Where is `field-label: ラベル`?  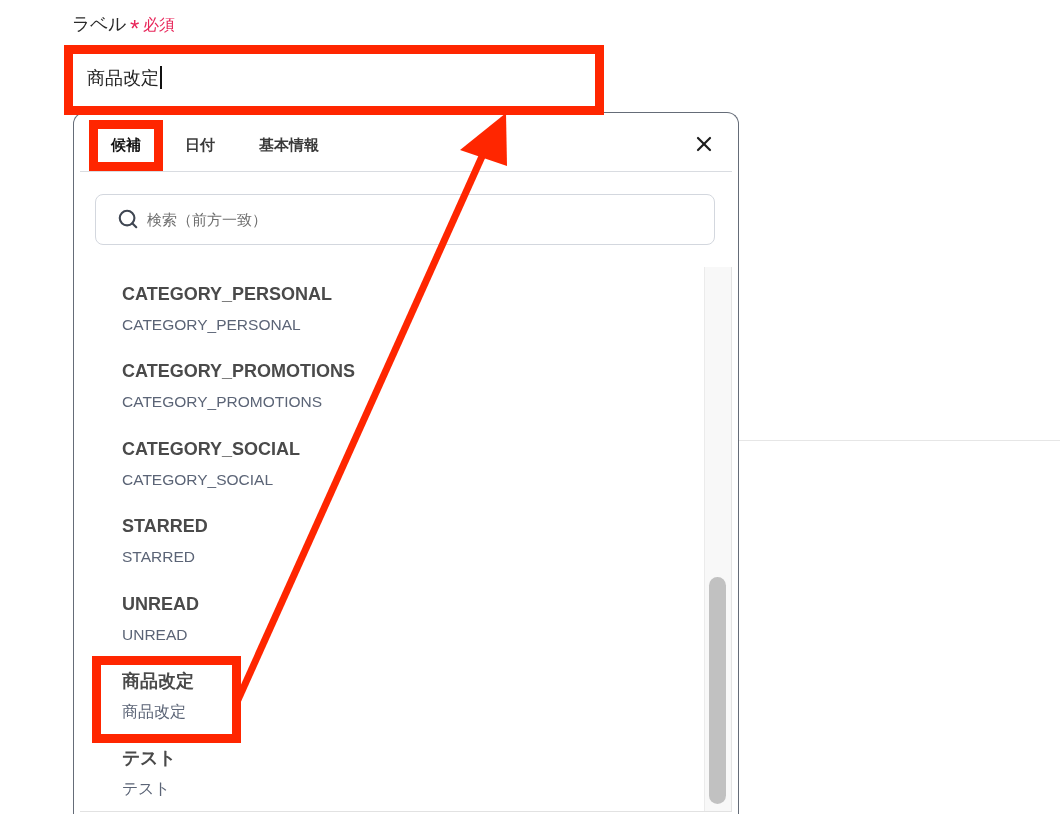 field-label: ラベル is located at coordinates (99, 24).